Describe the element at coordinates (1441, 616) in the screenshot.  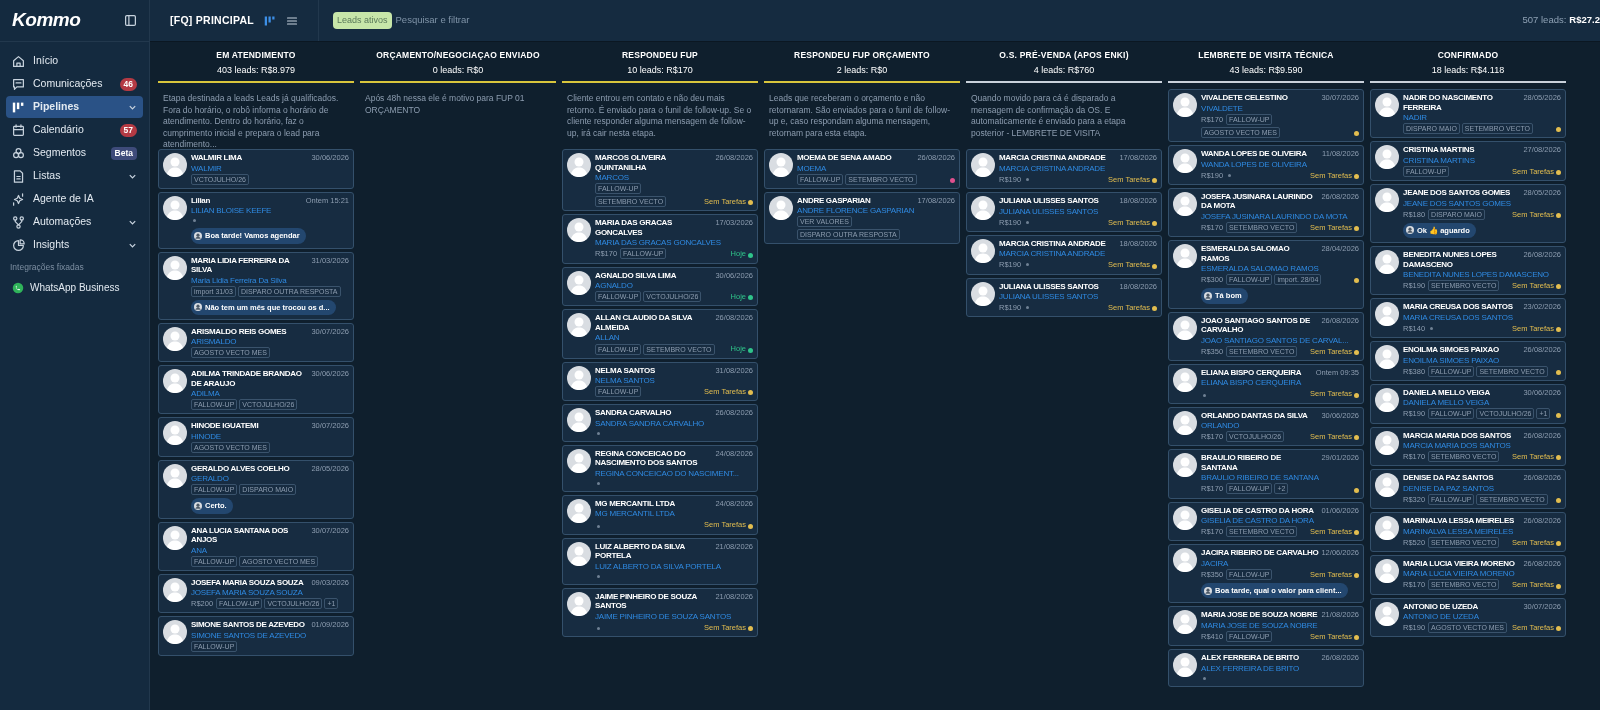
I see `contact-name: ANTONIO DE UZEDA` at that location.